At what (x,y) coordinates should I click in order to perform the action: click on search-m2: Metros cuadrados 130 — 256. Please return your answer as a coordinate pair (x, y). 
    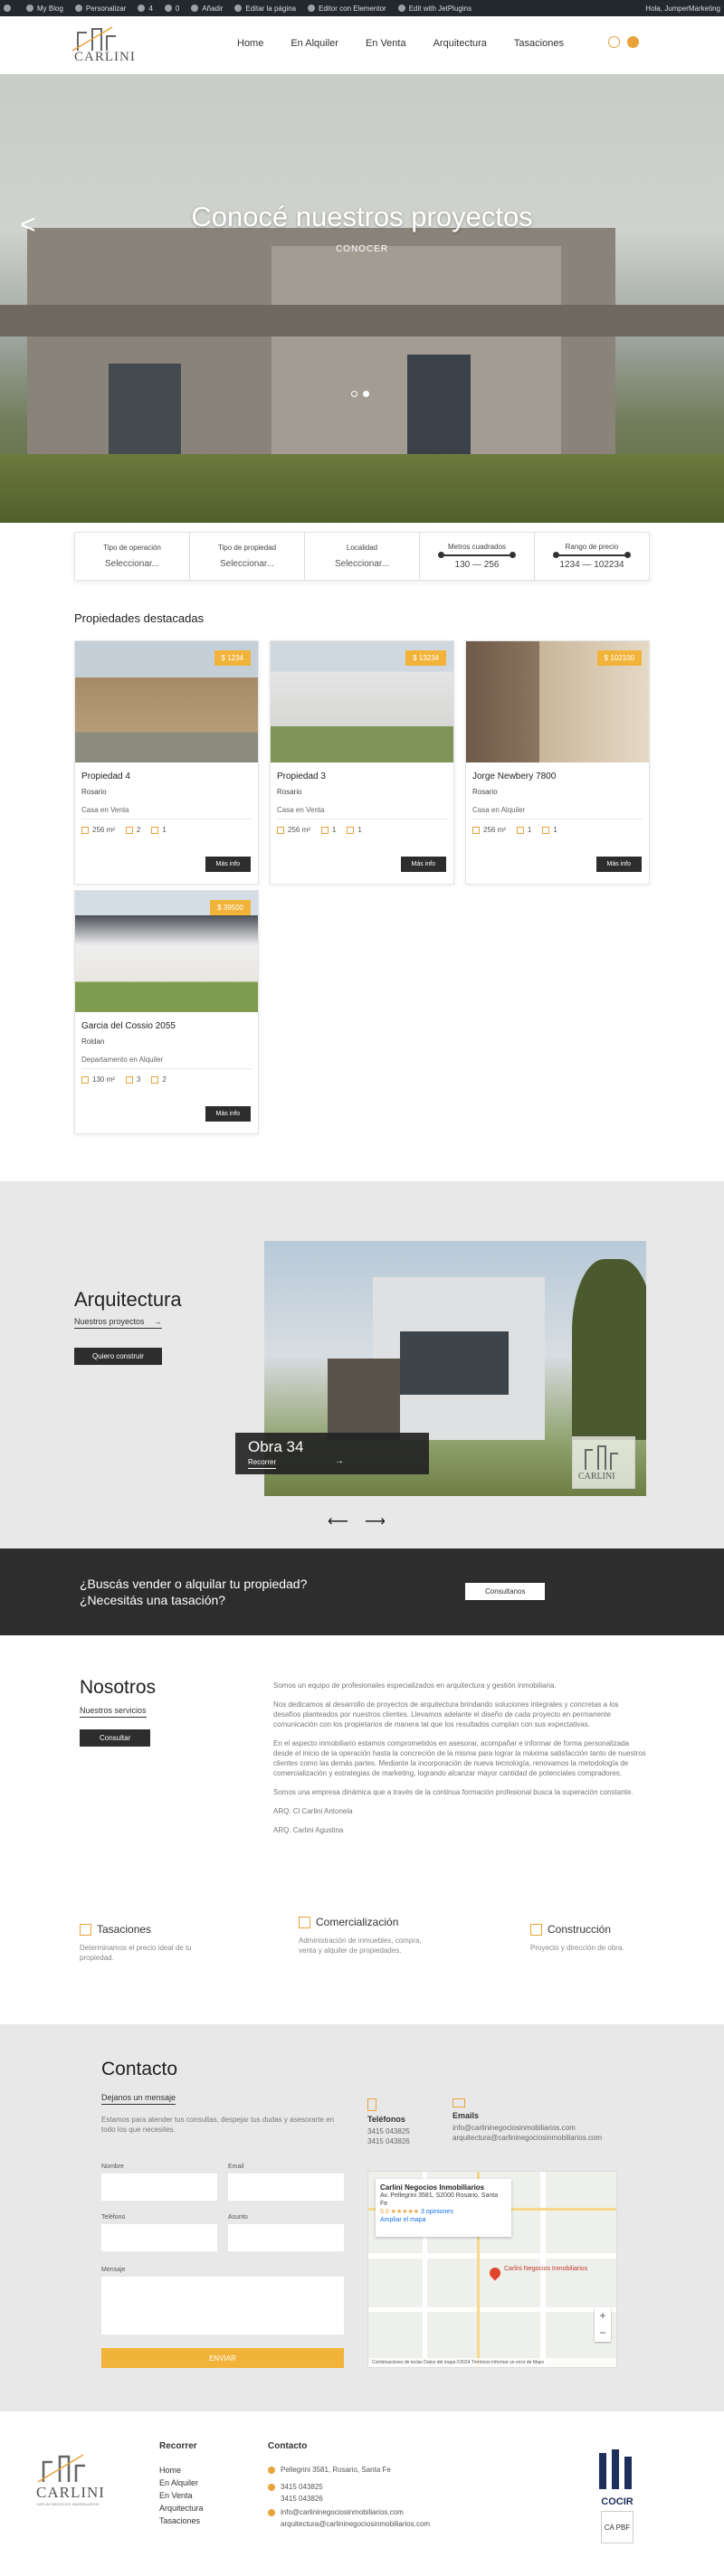
    Looking at the image, I should click on (478, 557).